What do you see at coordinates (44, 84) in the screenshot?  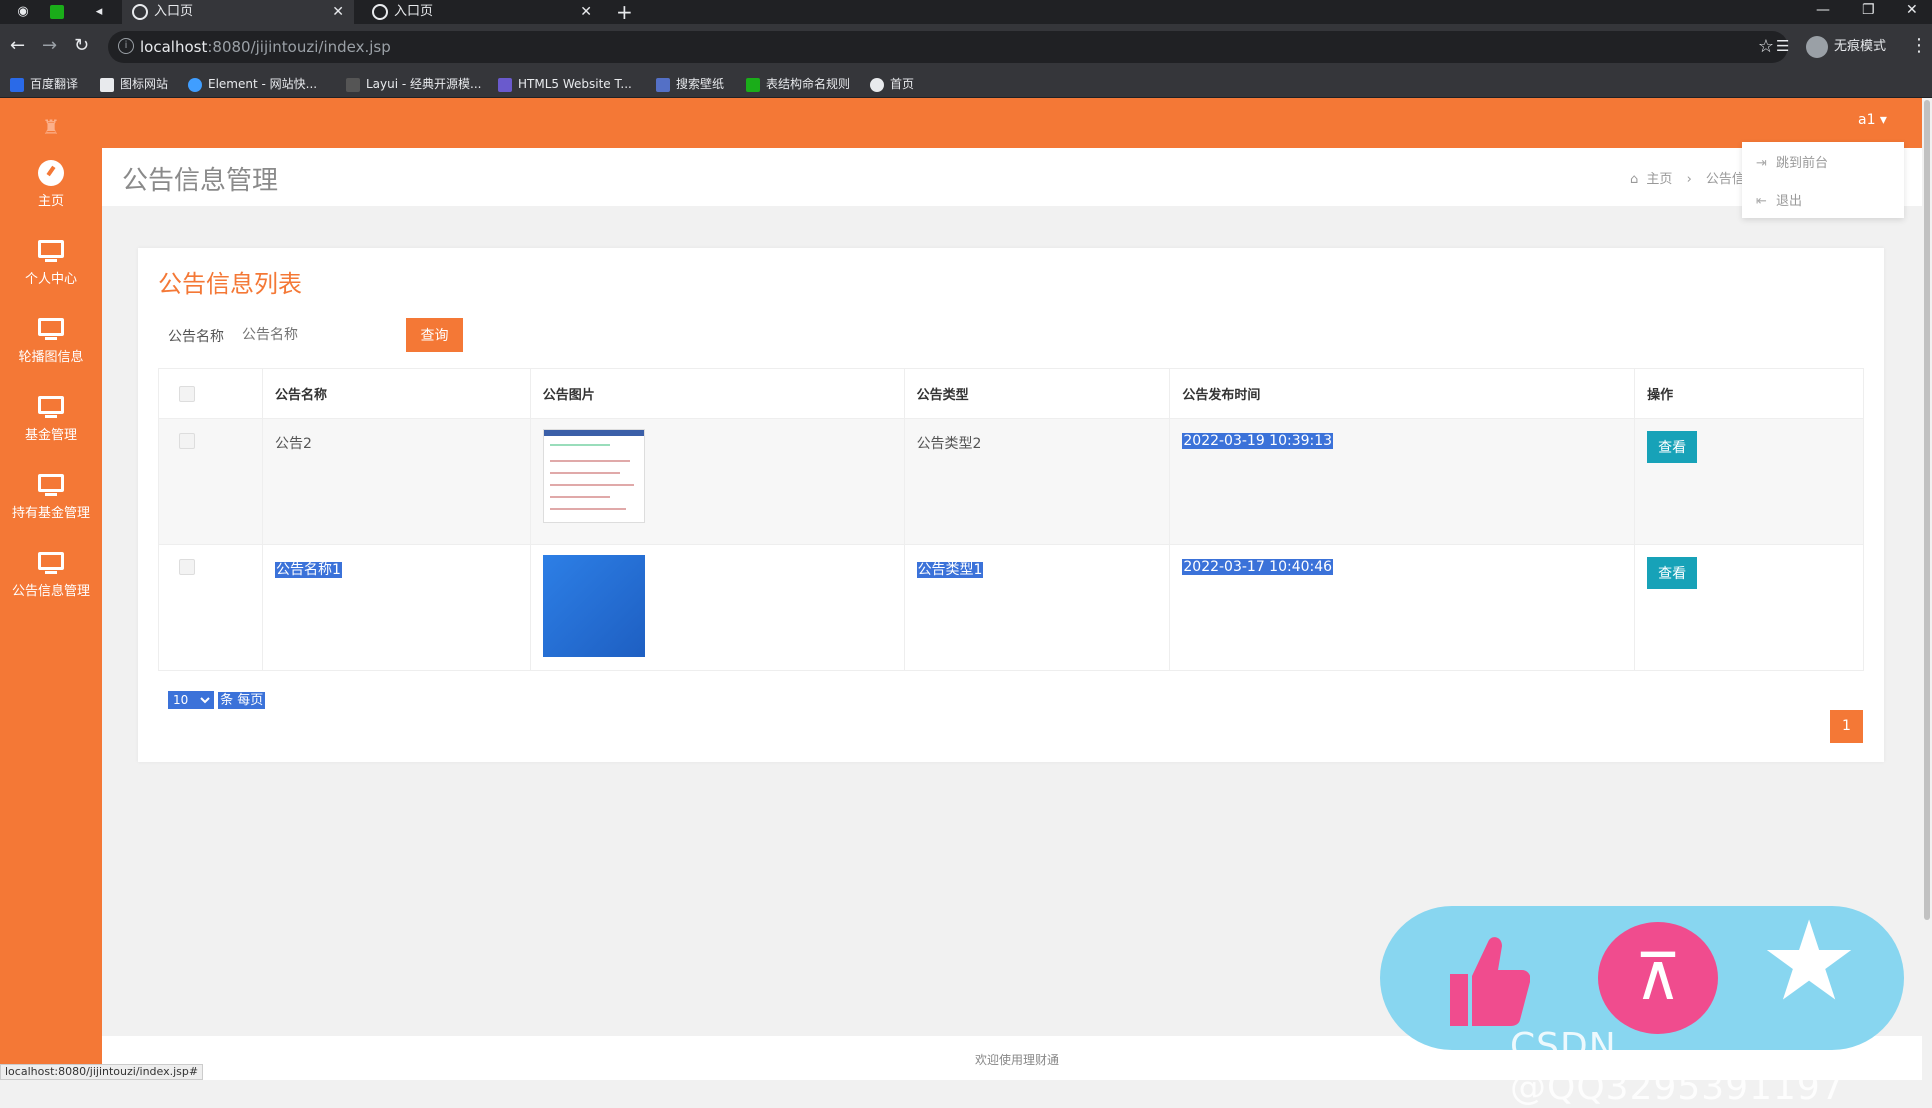 I see `bookmark-item: 百度翻译` at bounding box center [44, 84].